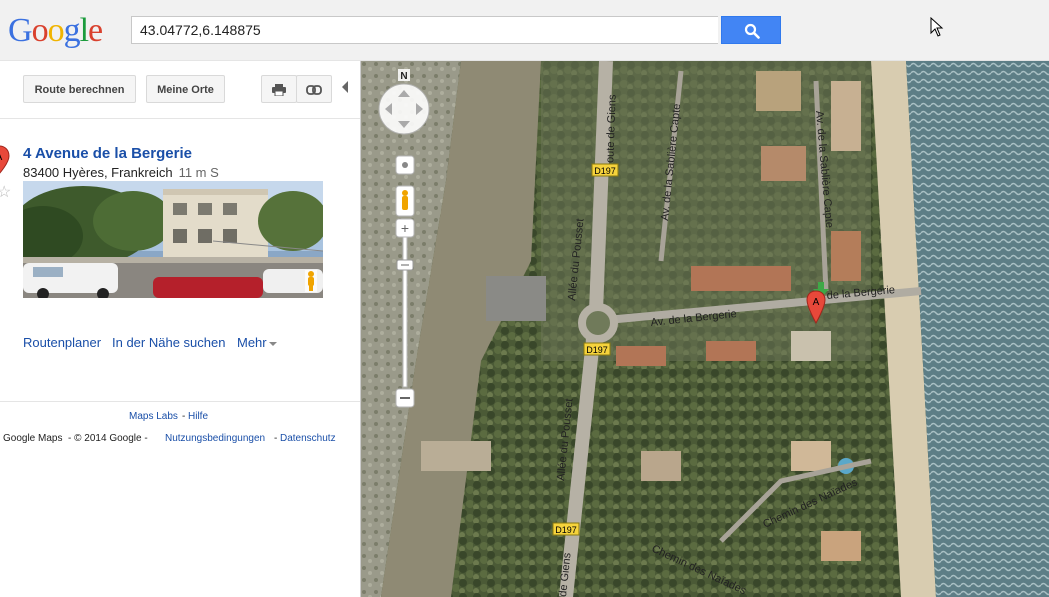  Describe the element at coordinates (95, 30) in the screenshot. I see `logo-letter: e` at that location.